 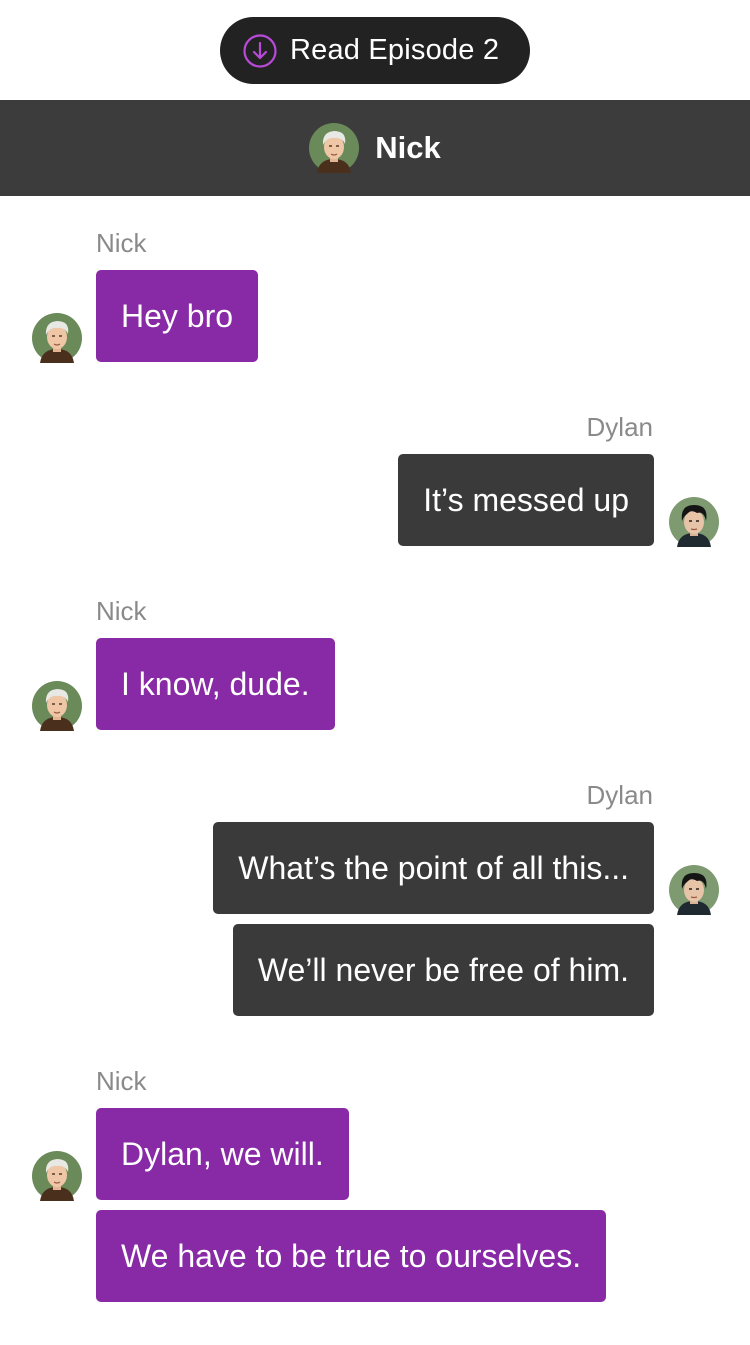 I want to click on message-bubble: Dylan, we will., so click(x=222, y=1154).